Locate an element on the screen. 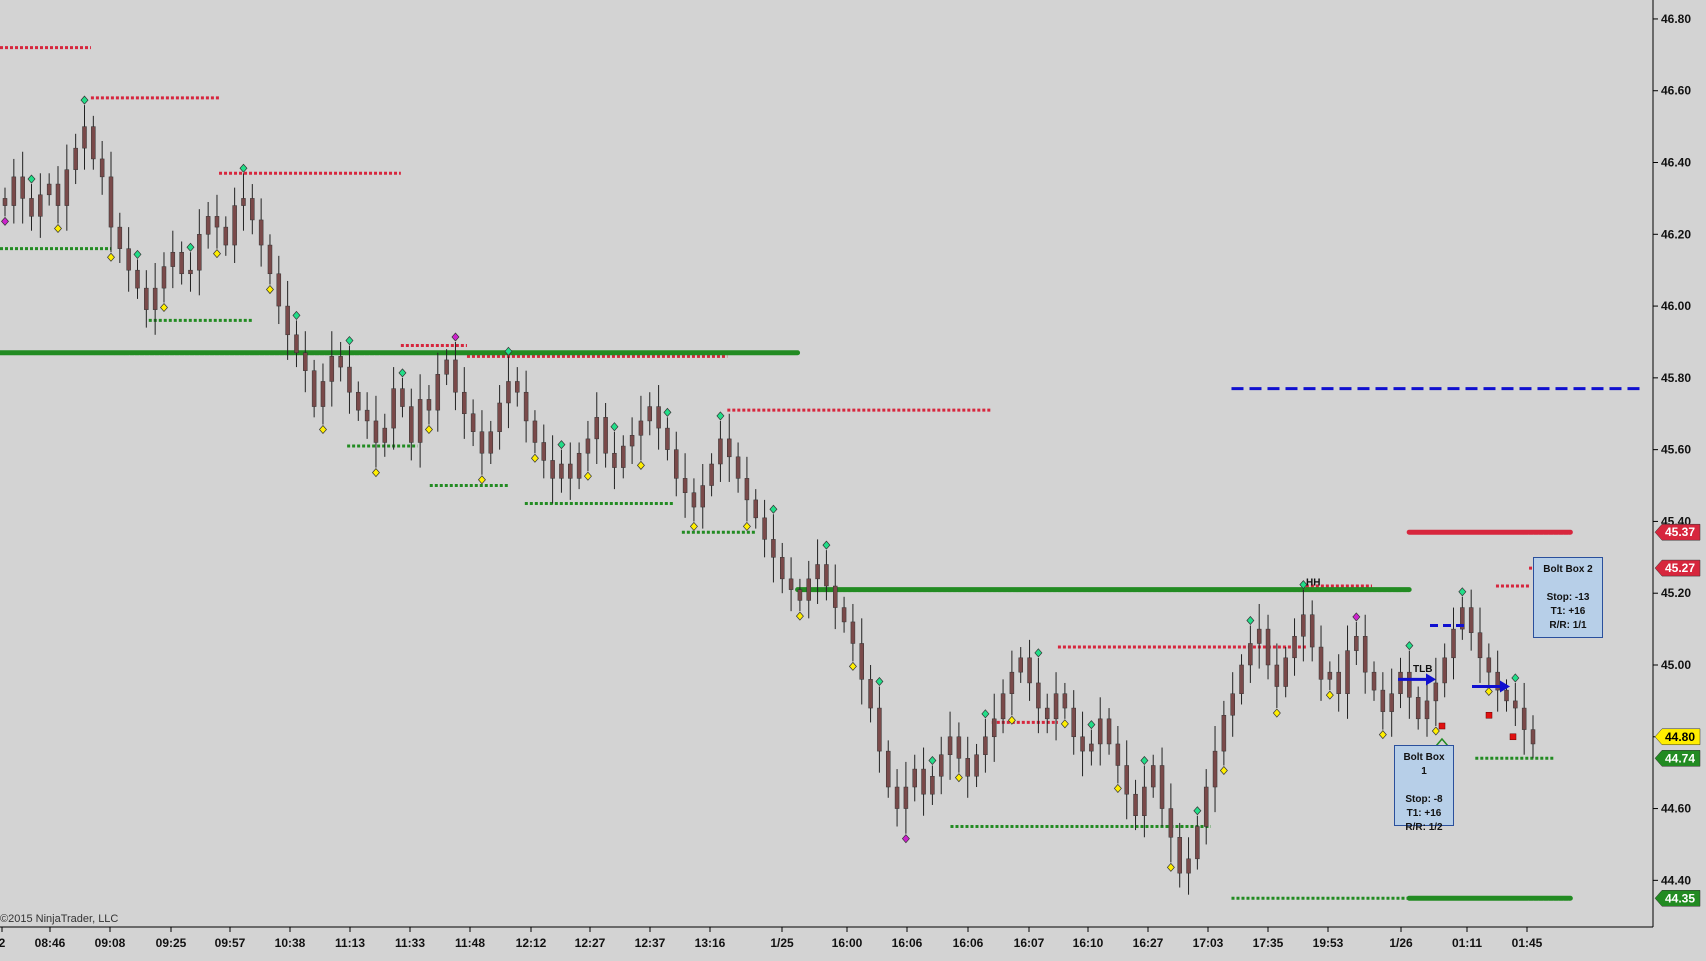 Image resolution: width=1706 pixels, height=961 pixels. x-tick-label: 16:10 is located at coordinates (1088, 943).